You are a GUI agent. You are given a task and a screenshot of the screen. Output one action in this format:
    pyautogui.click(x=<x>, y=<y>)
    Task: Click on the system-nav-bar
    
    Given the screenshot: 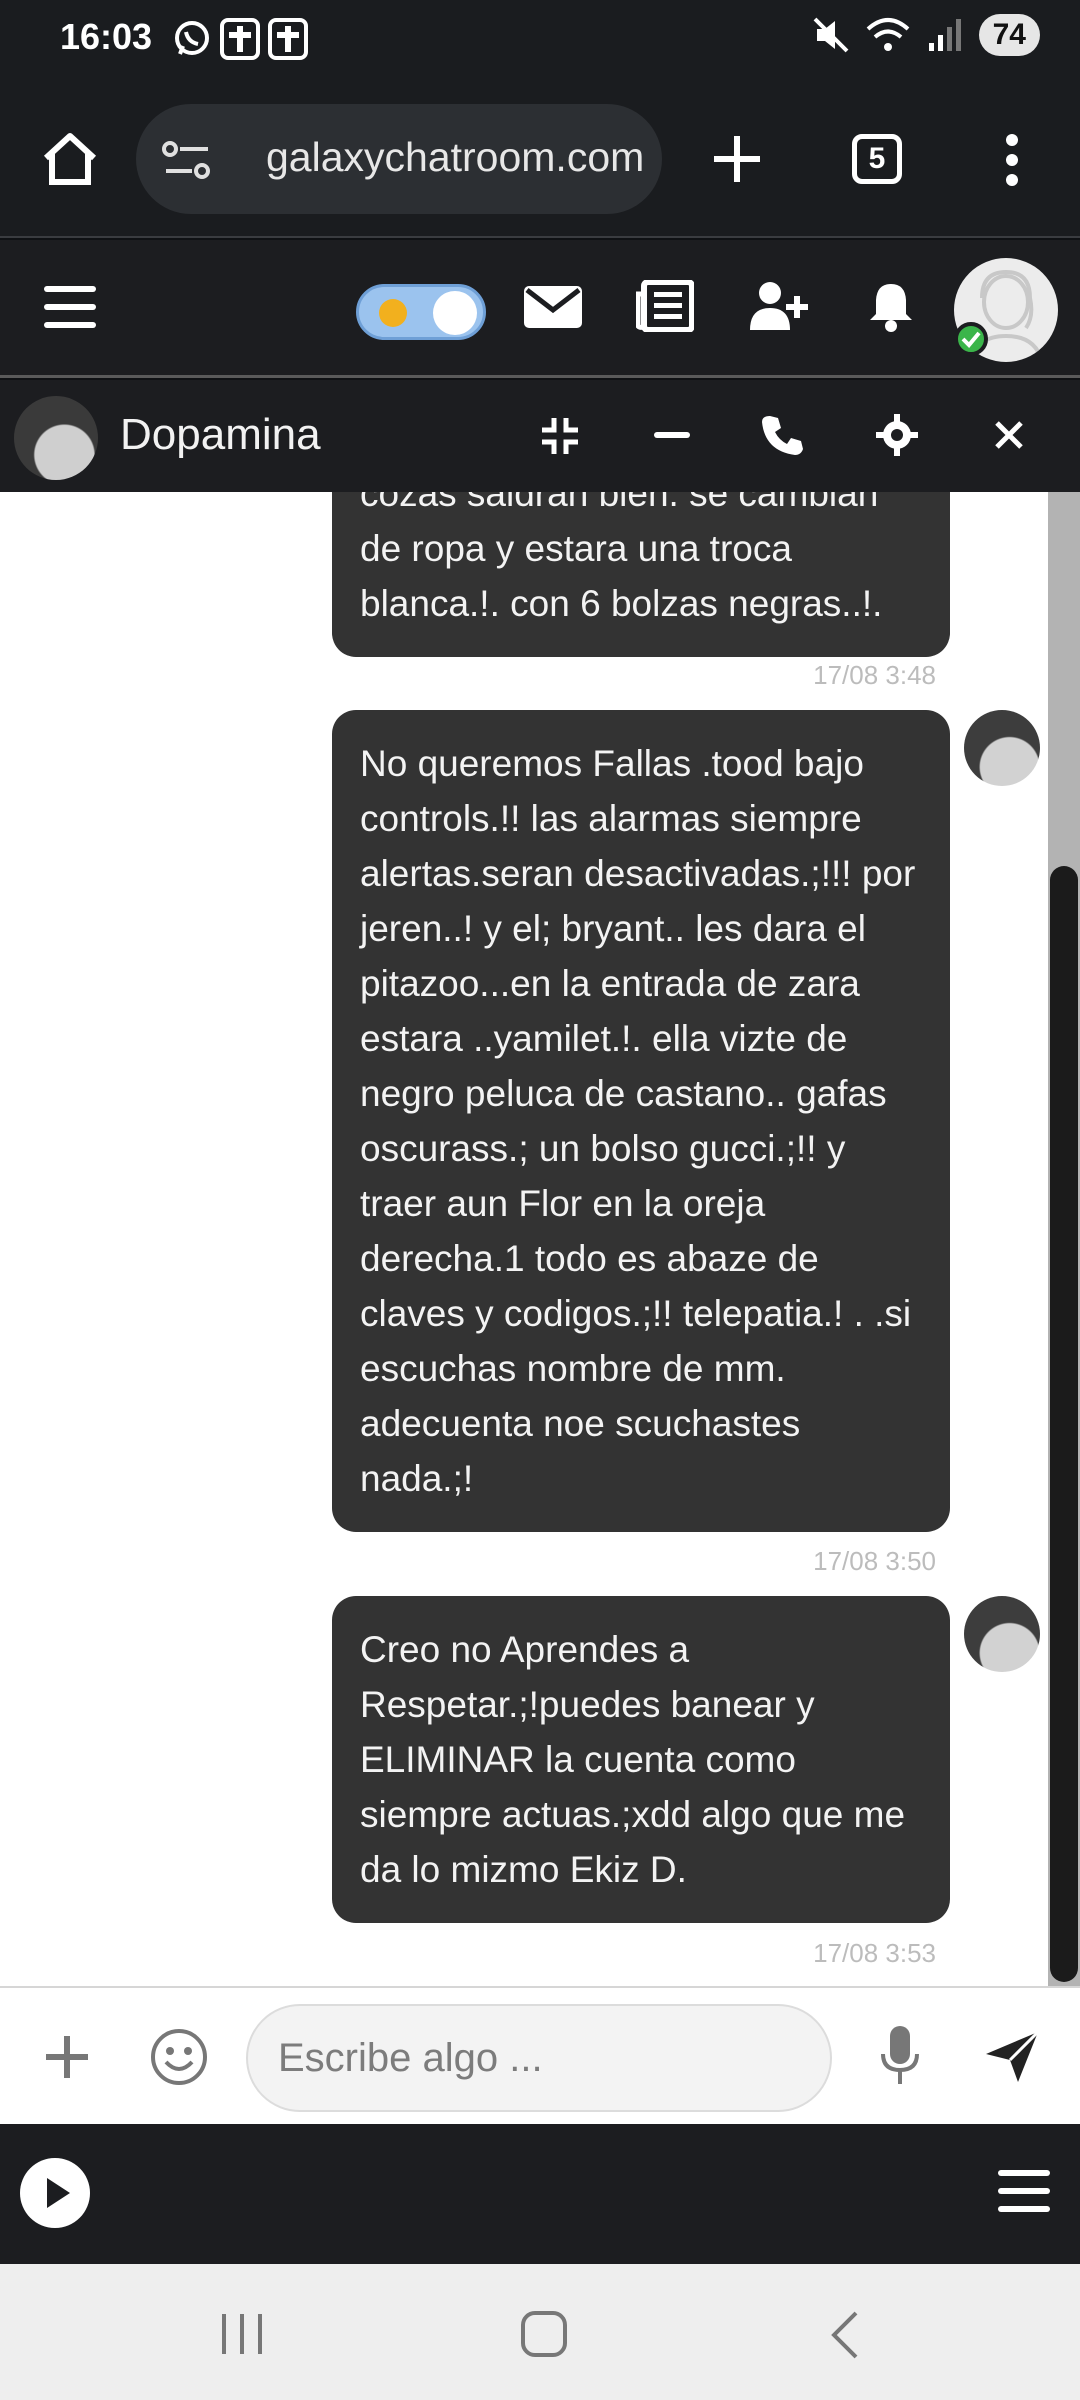 What is the action you would take?
    pyautogui.click(x=540, y=2332)
    